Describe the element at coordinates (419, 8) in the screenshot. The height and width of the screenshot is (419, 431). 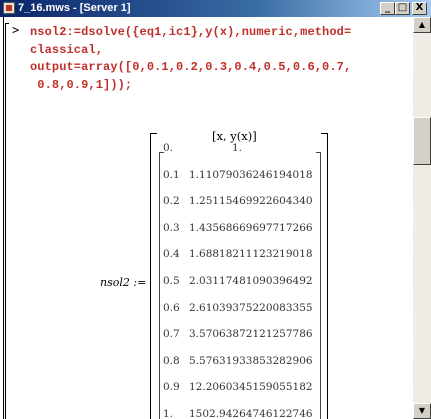
I see `close-button: X` at that location.